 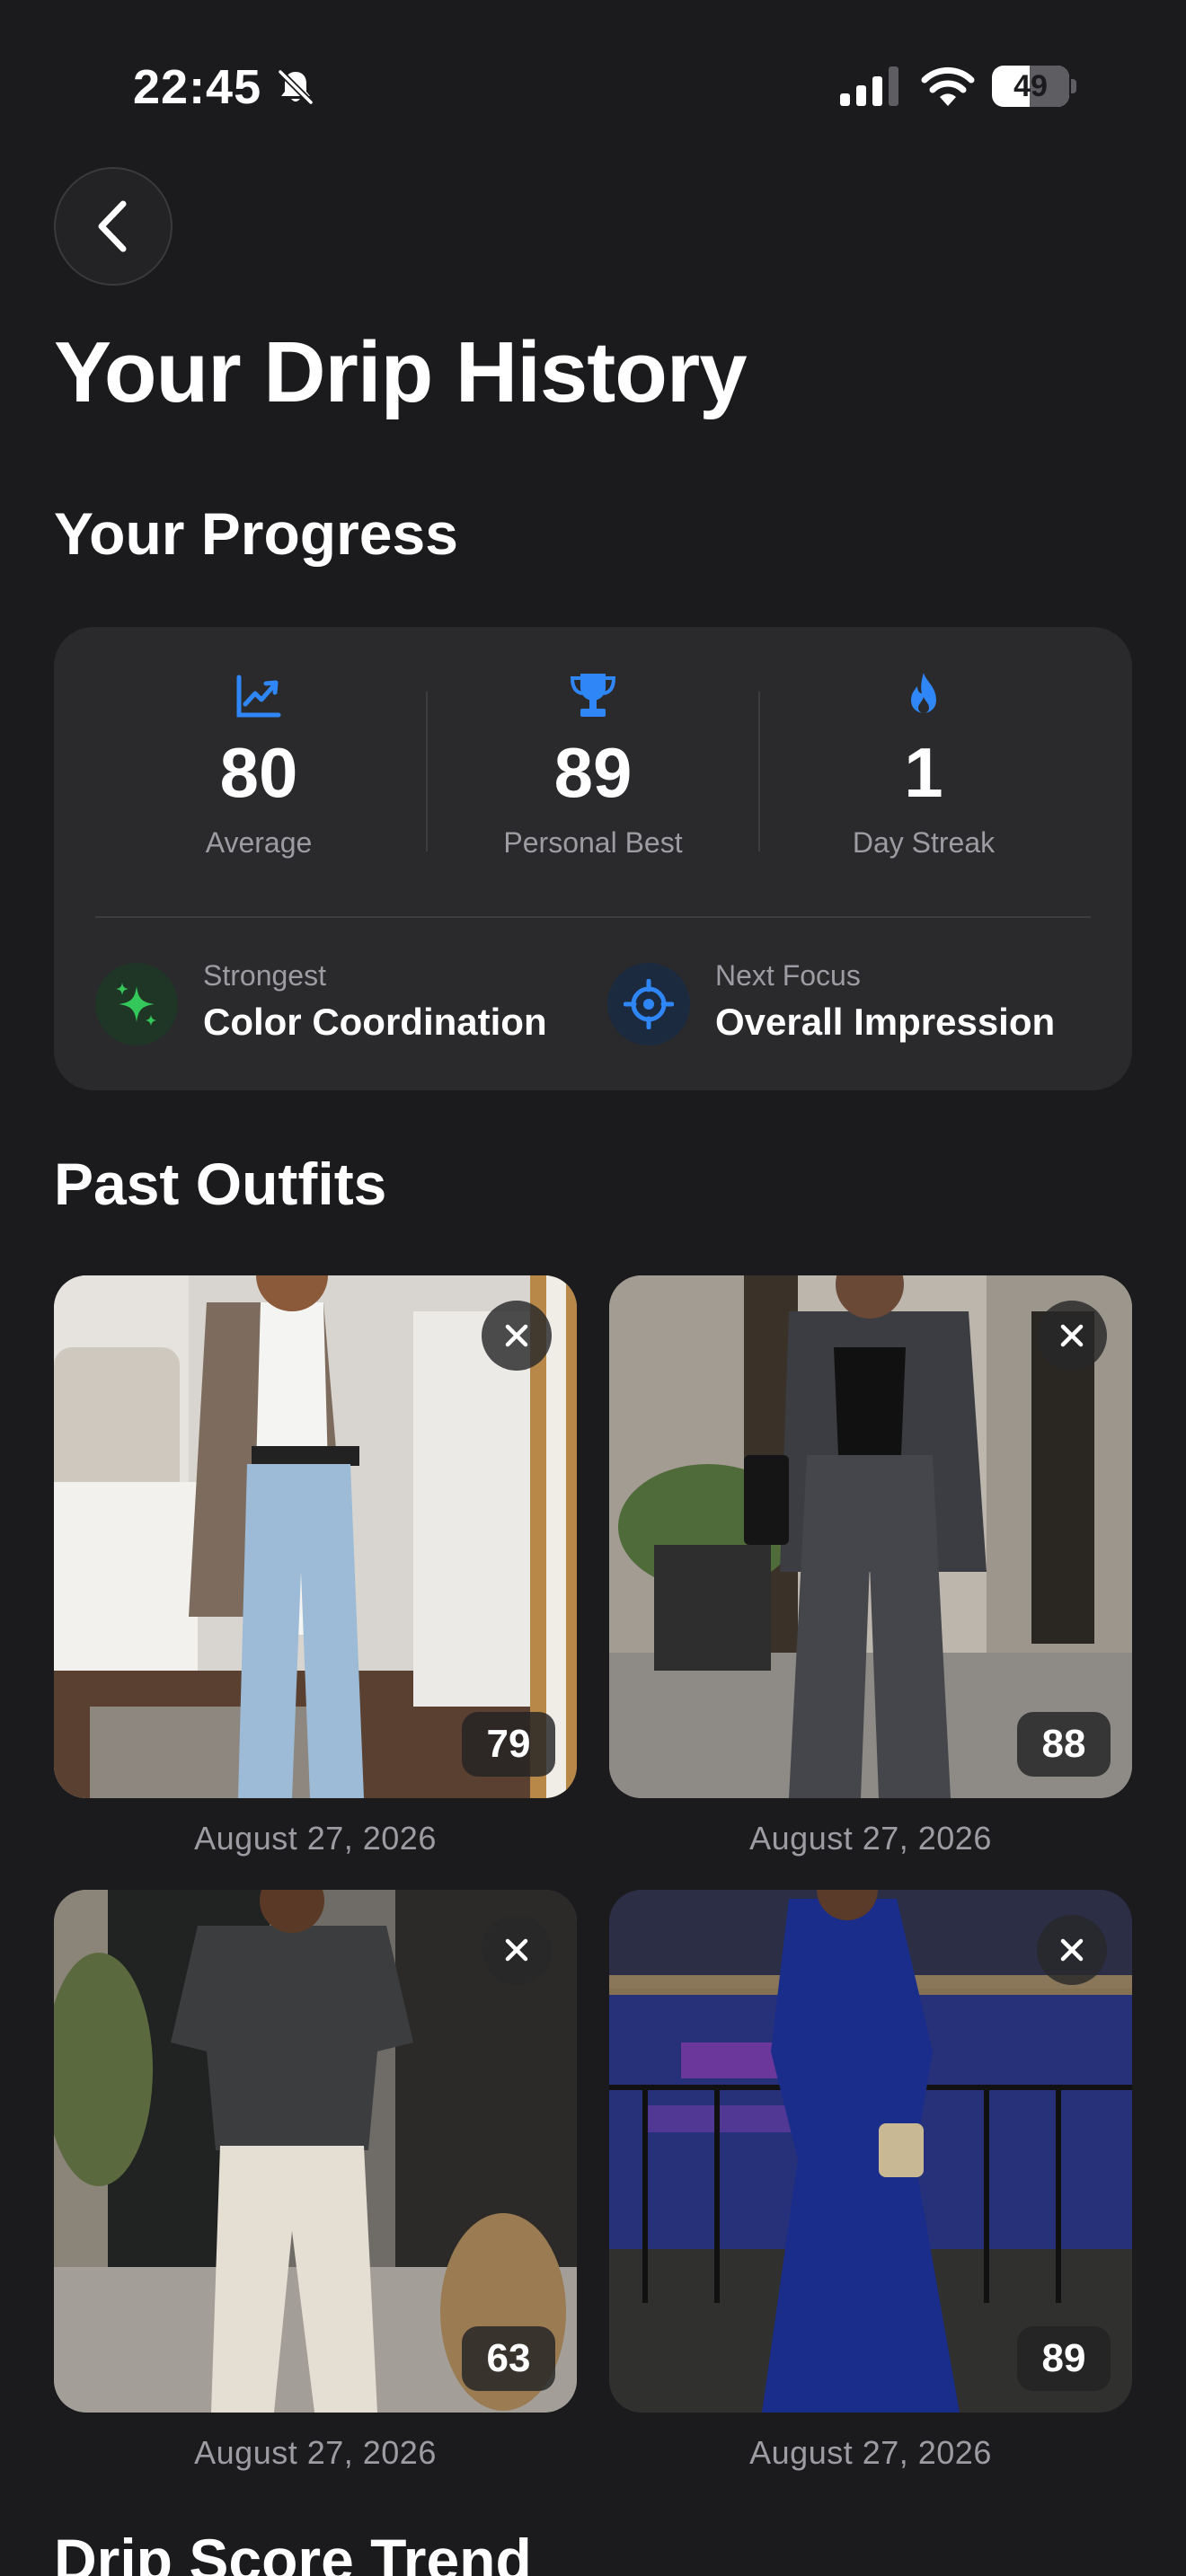 I want to click on score-badge: 63, so click(x=508, y=2358).